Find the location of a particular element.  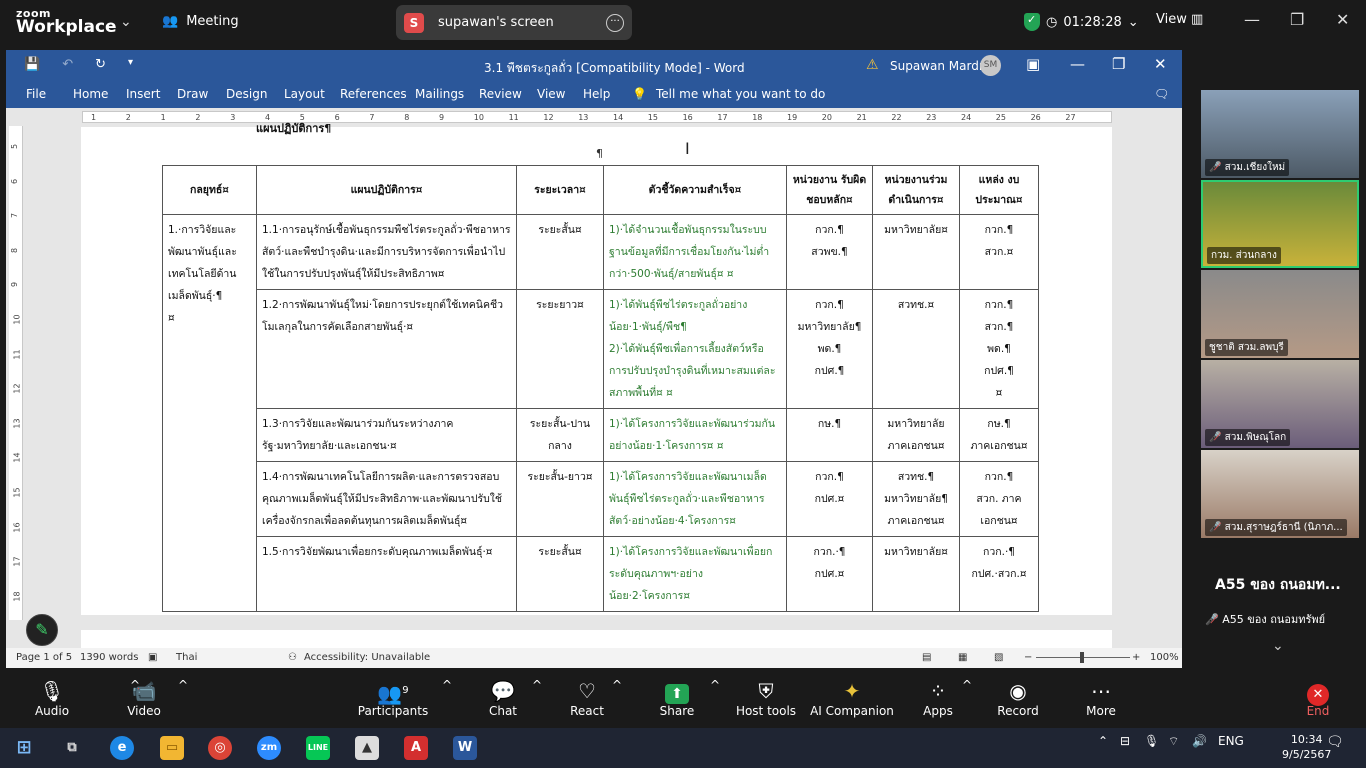

meeting-tab: 👥 Meeting is located at coordinates (200, 21).